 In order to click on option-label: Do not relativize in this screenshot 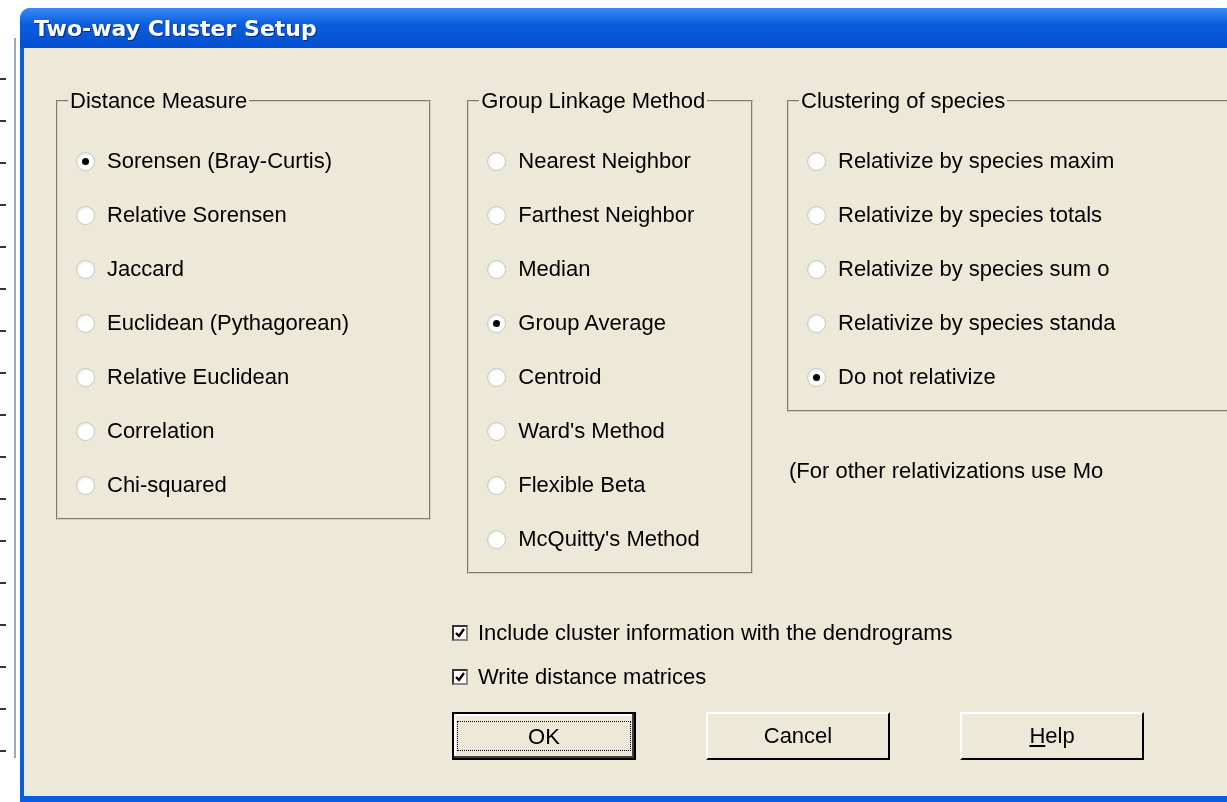, I will do `click(917, 377)`.